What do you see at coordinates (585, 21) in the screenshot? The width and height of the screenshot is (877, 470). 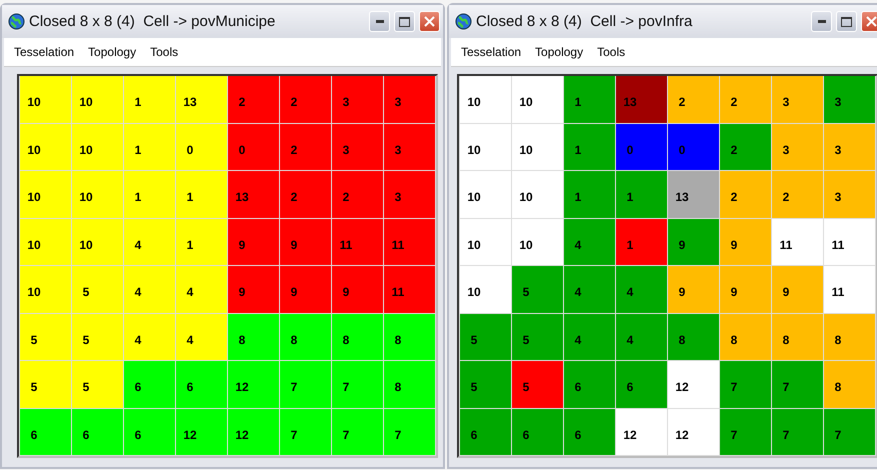 I see `window-title: Closed 8 x 8 (4) Cell -> povInfra` at bounding box center [585, 21].